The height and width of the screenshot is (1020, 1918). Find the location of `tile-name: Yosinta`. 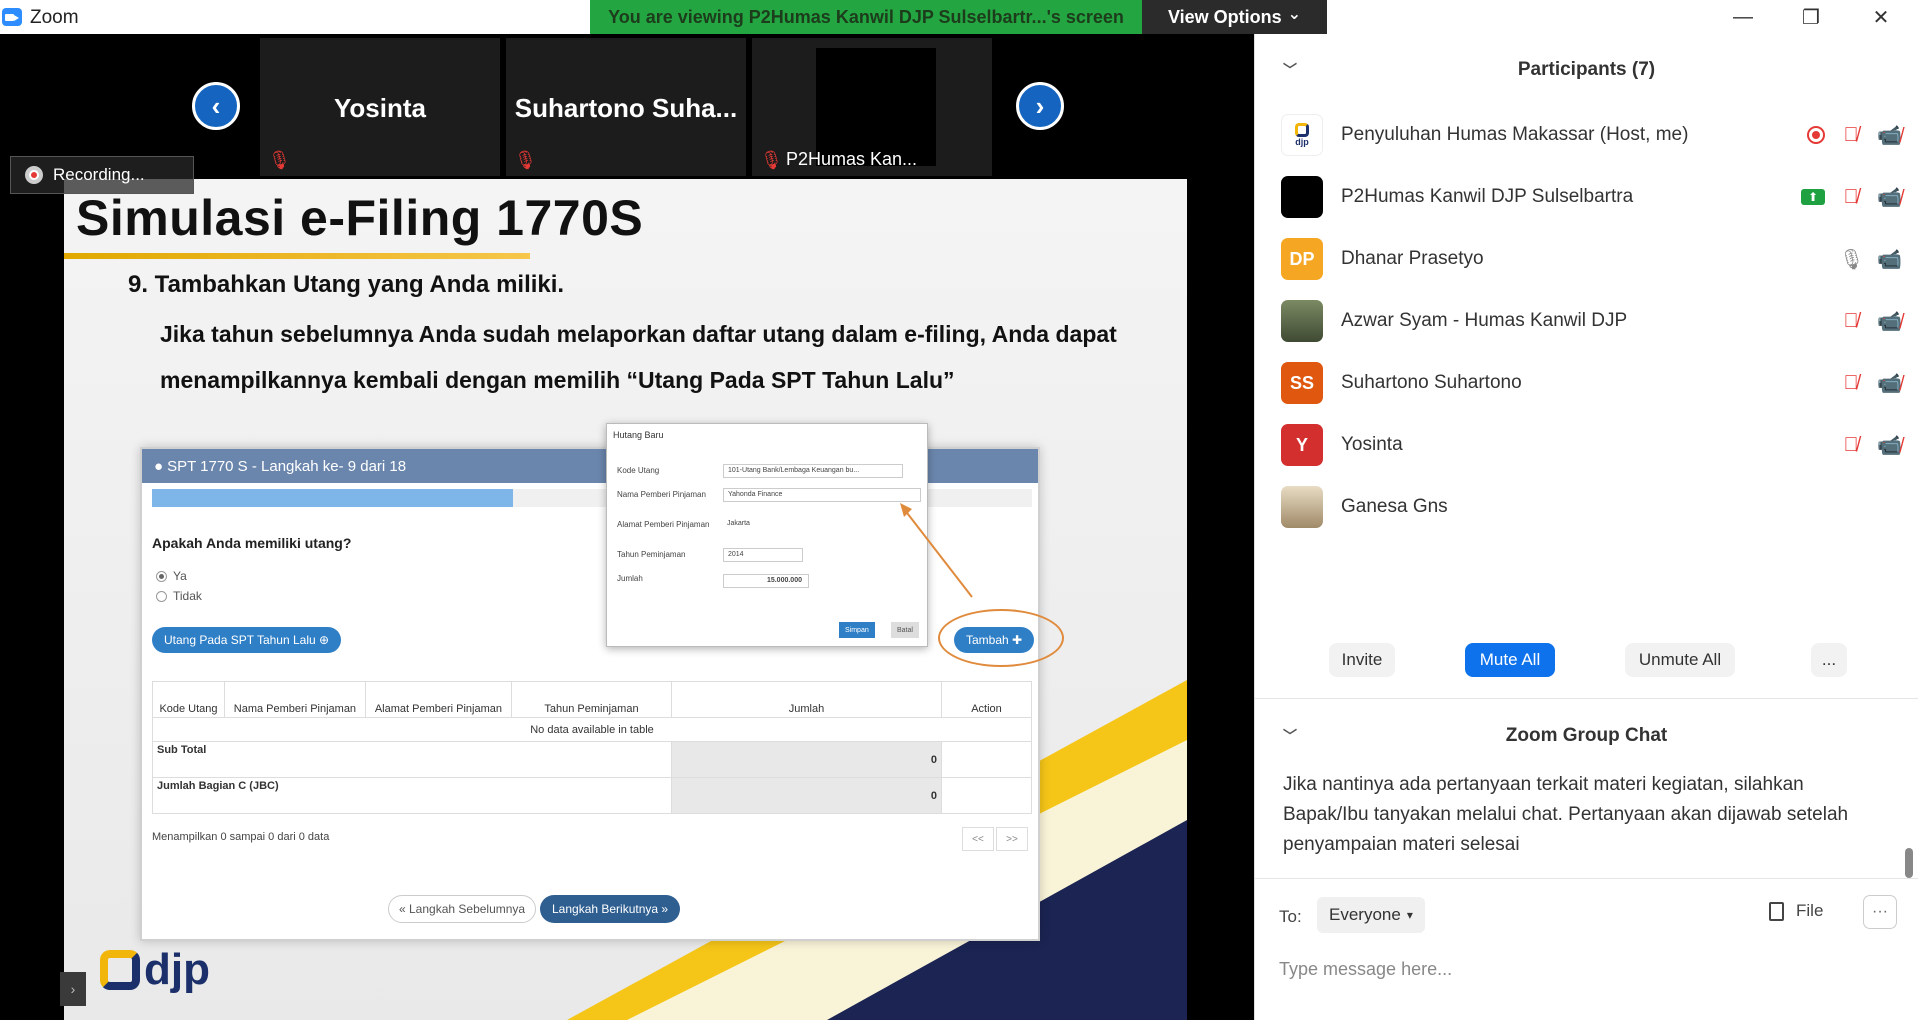

tile-name: Yosinta is located at coordinates (380, 108).